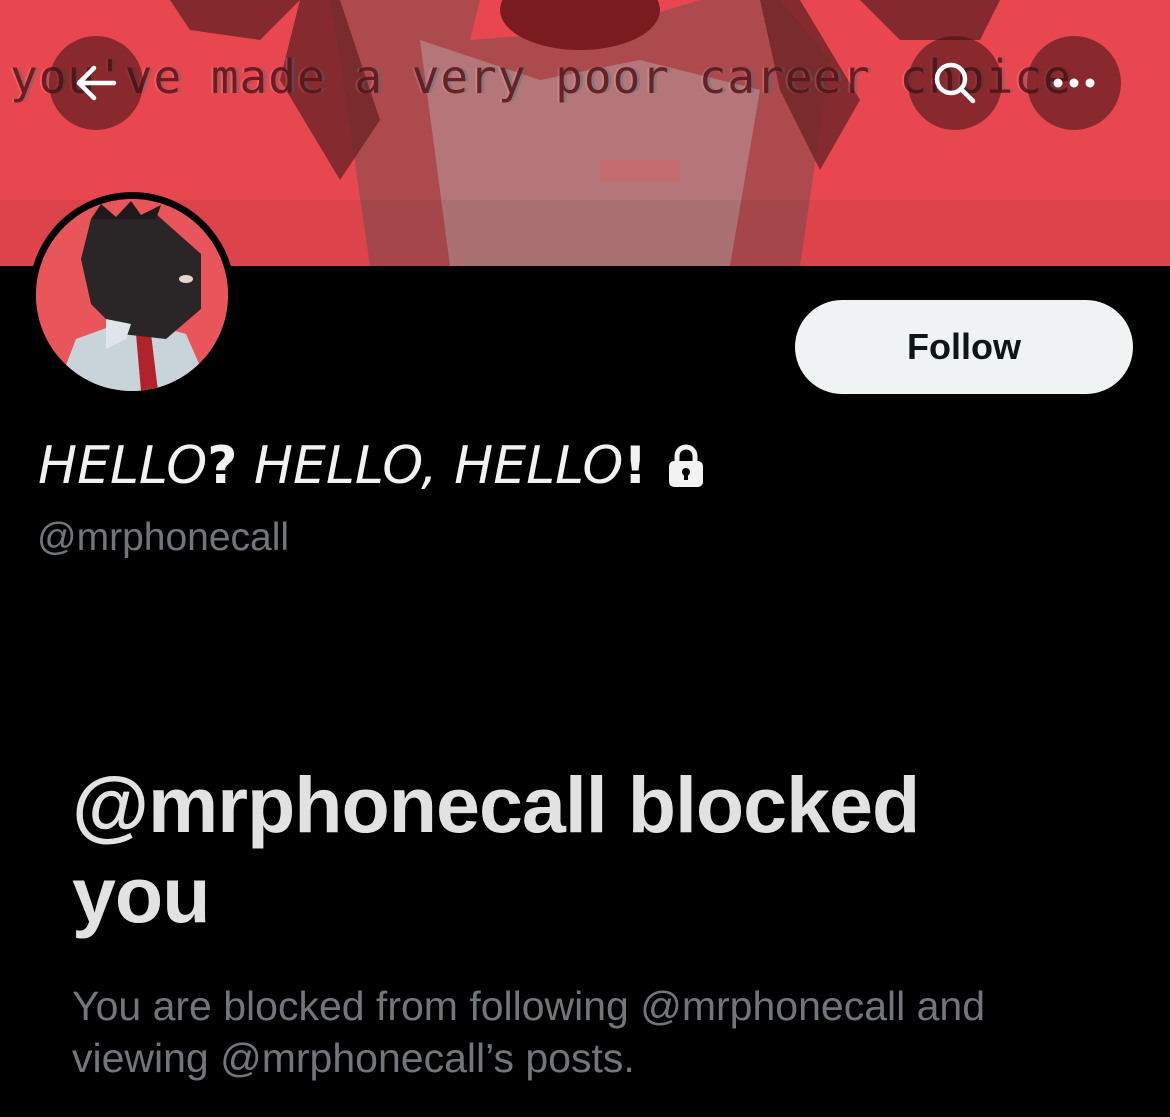 The width and height of the screenshot is (1170, 1117). What do you see at coordinates (430, 466) in the screenshot?
I see `display-name-part-3: HELLO, HELLO` at bounding box center [430, 466].